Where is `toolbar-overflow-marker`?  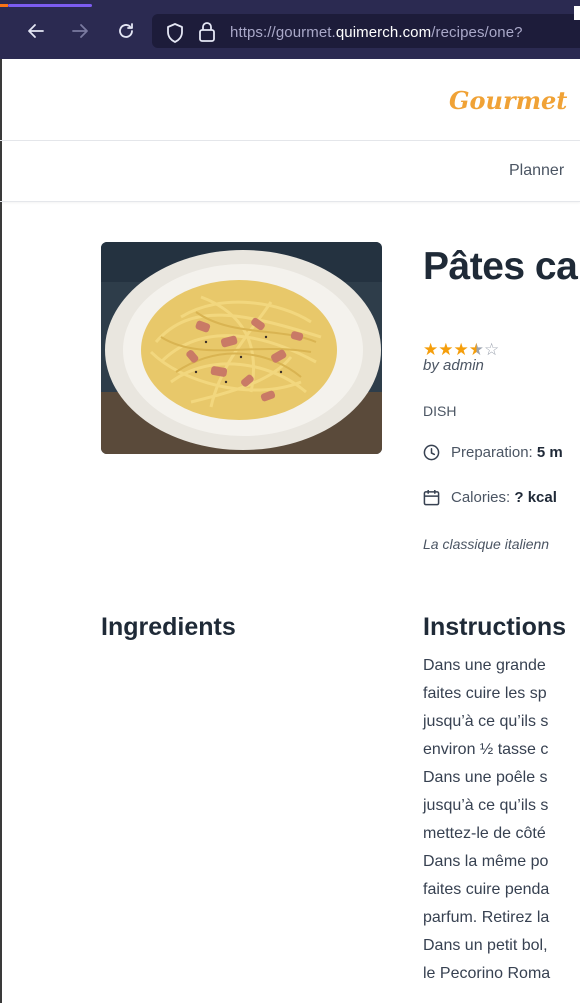
toolbar-overflow-marker is located at coordinates (577, 13).